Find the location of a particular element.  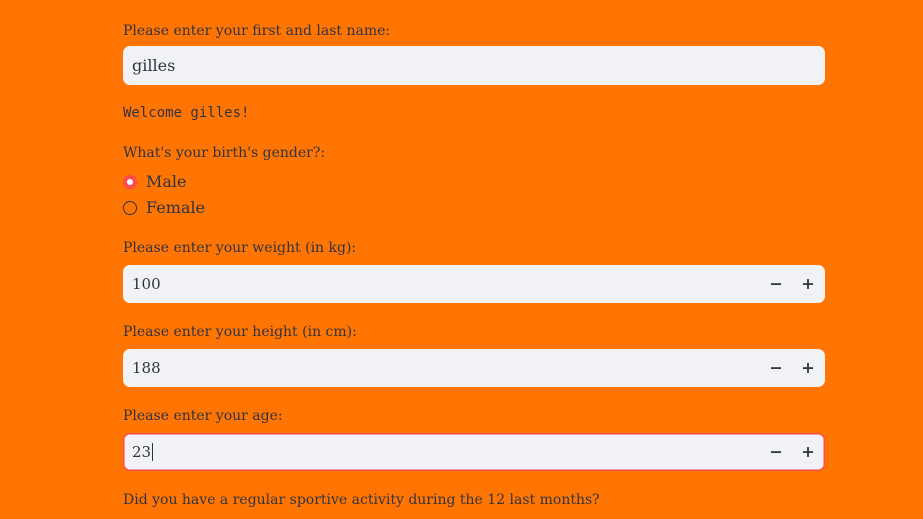

age-value-wrapper: 23 is located at coordinates (143, 452).